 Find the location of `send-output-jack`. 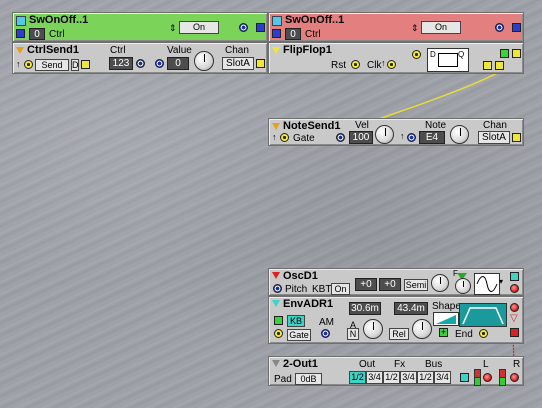

send-output-jack is located at coordinates (85, 64).